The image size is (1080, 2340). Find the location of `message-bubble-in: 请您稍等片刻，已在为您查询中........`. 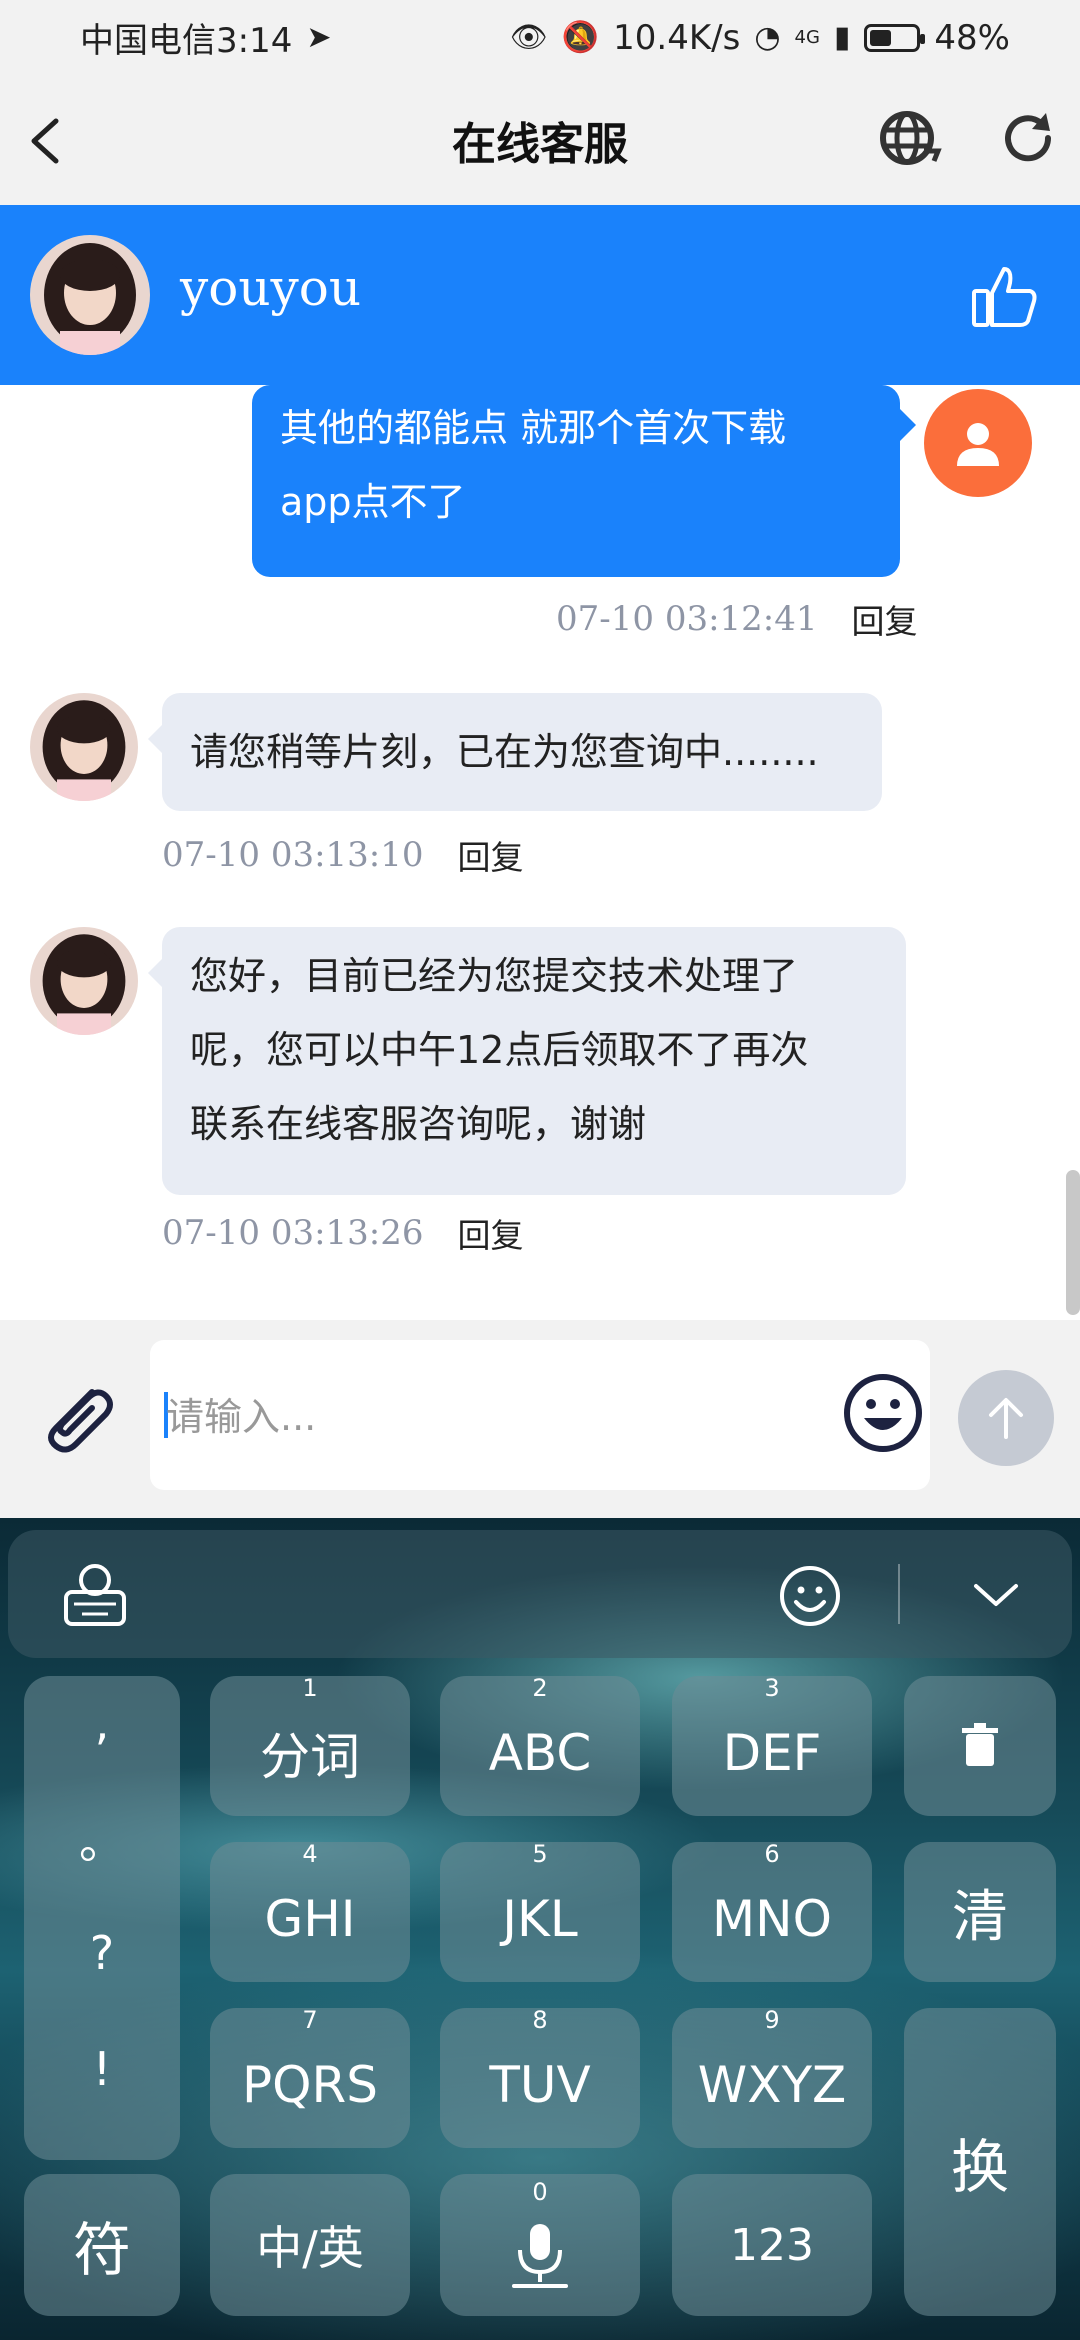

message-bubble-in: 请您稍等片刻，已在为您查询中........ is located at coordinates (522, 752).